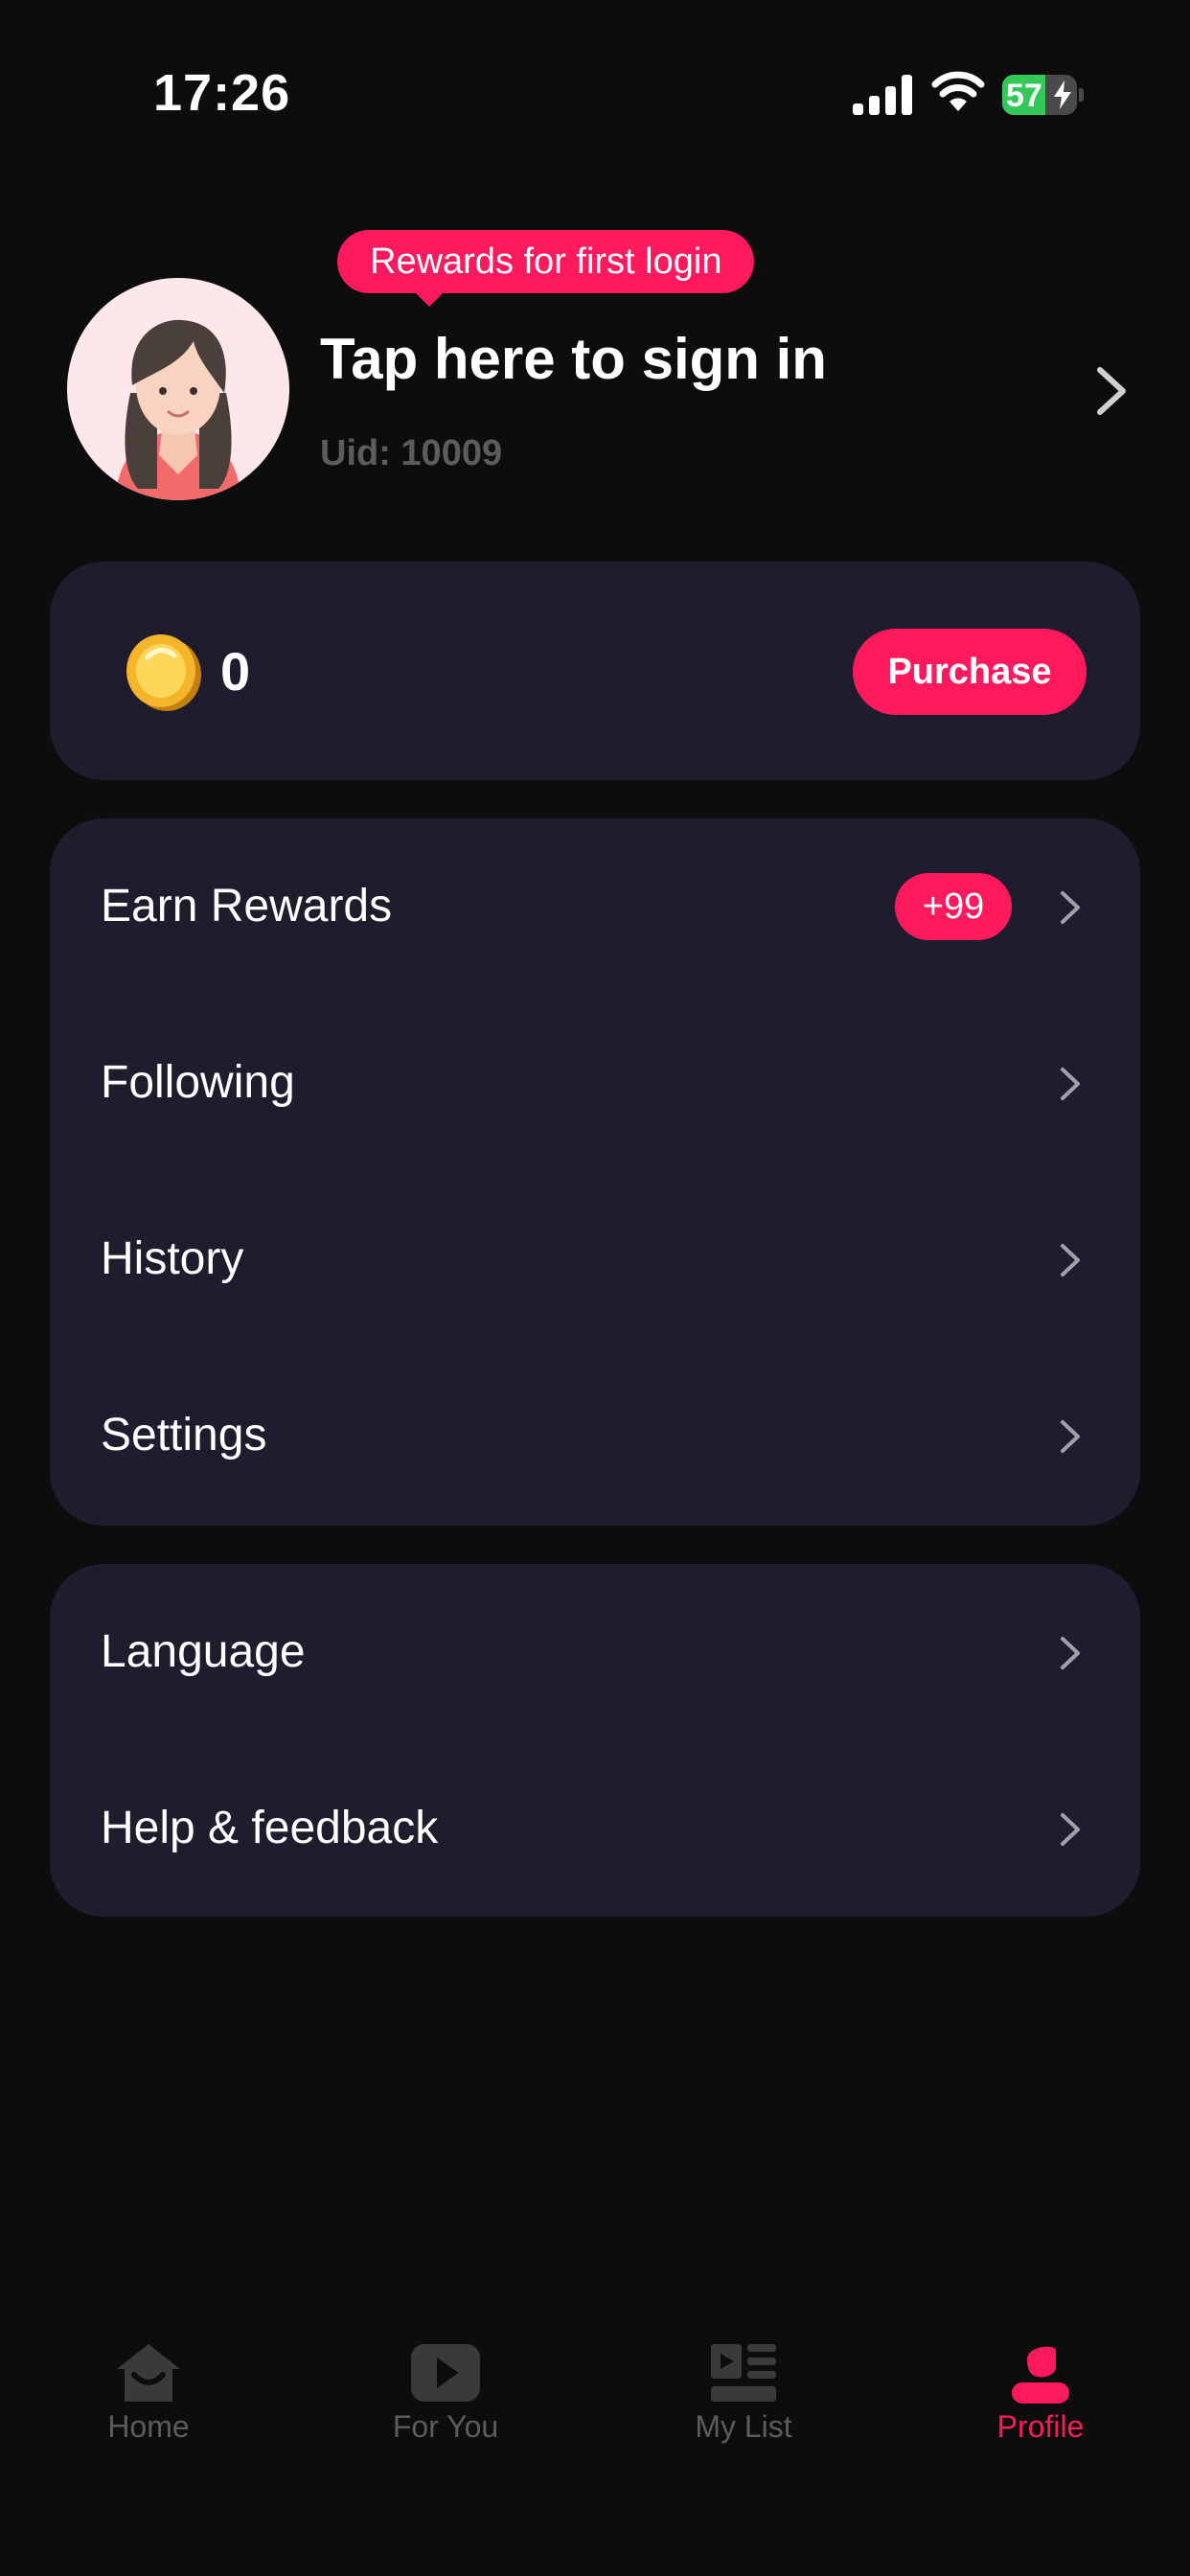  I want to click on purchase-button: Purchase, so click(970, 672).